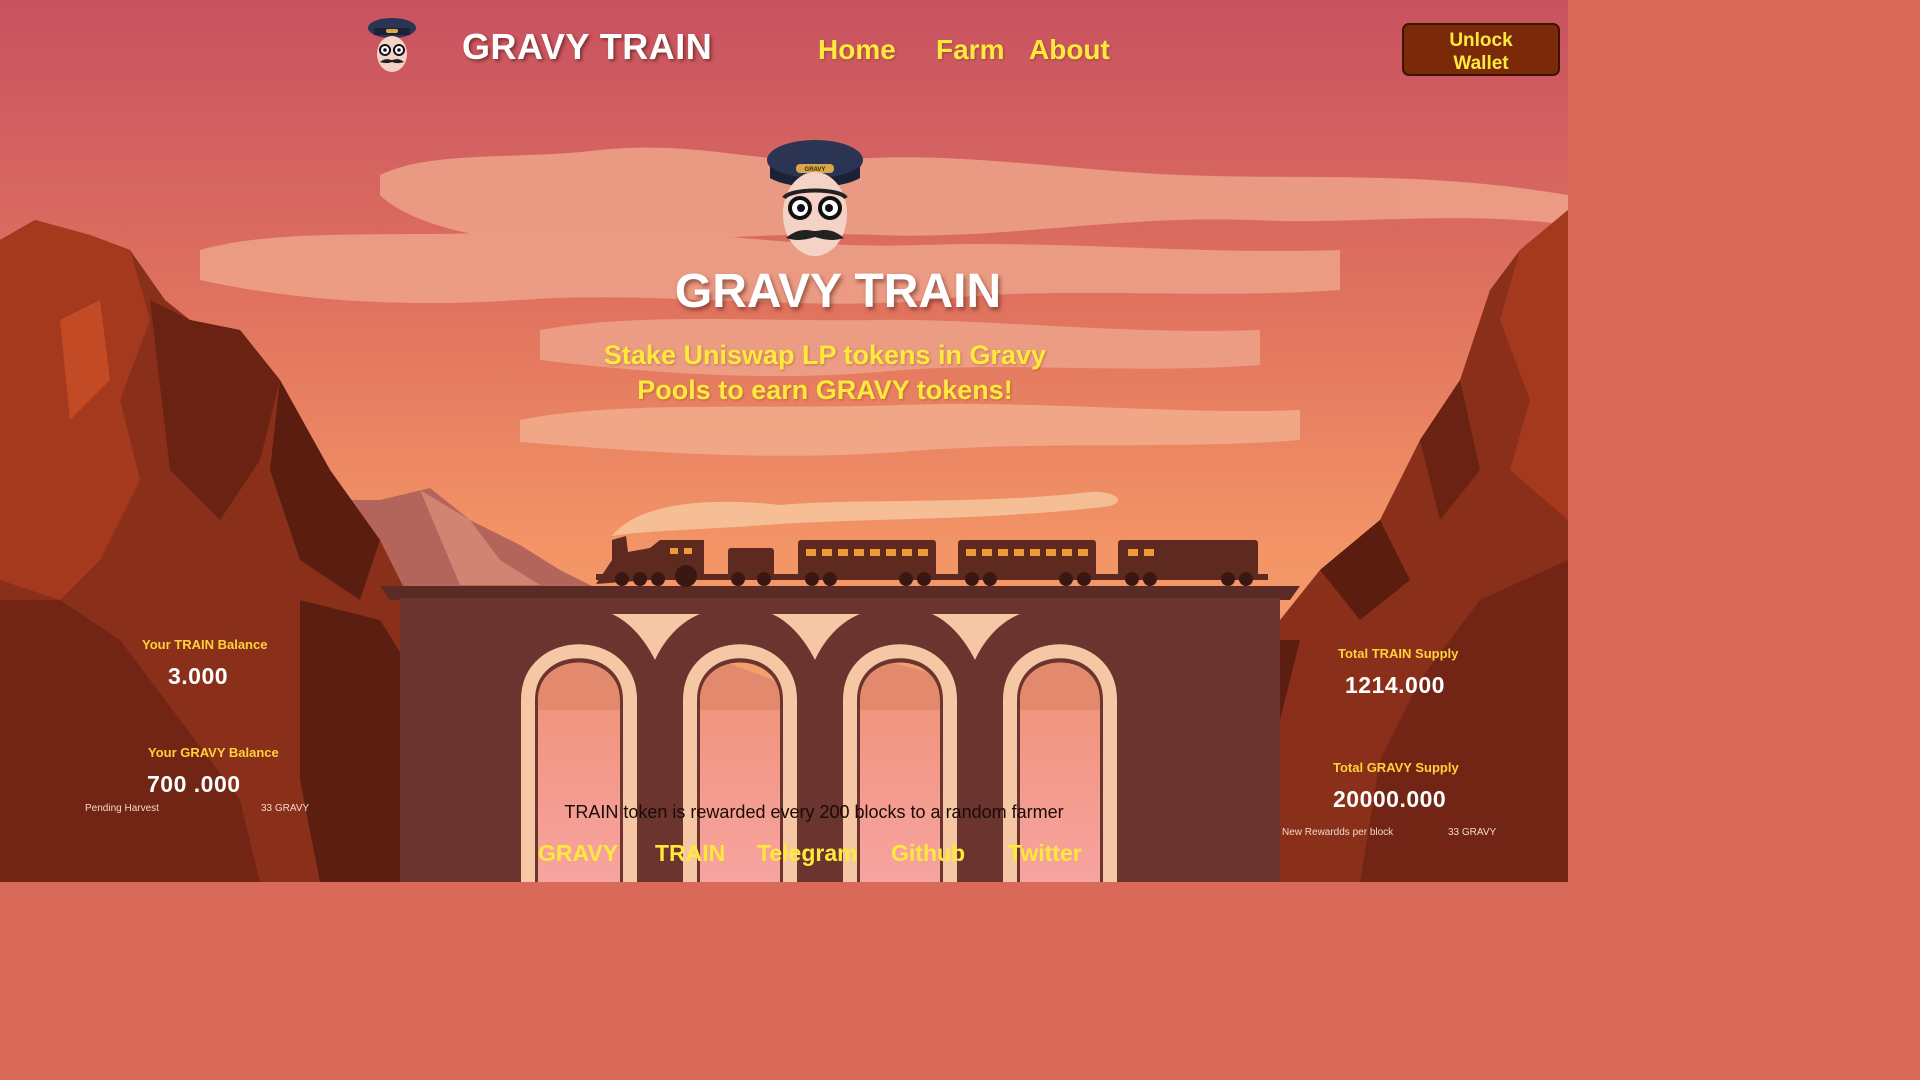  I want to click on new-rewards-per-block-value: 33 GRAVY, so click(1472, 832).